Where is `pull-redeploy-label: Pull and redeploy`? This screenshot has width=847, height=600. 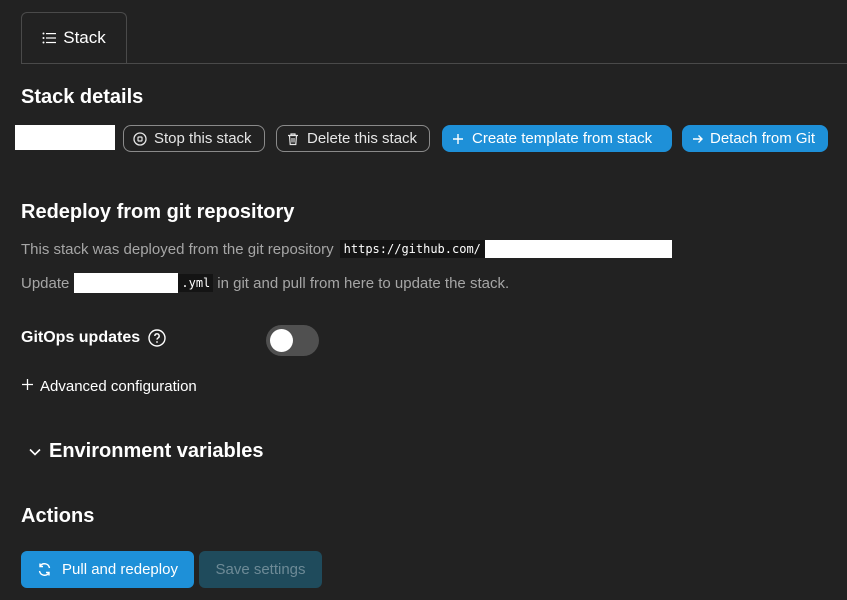
pull-redeploy-label: Pull and redeploy is located at coordinates (120, 569).